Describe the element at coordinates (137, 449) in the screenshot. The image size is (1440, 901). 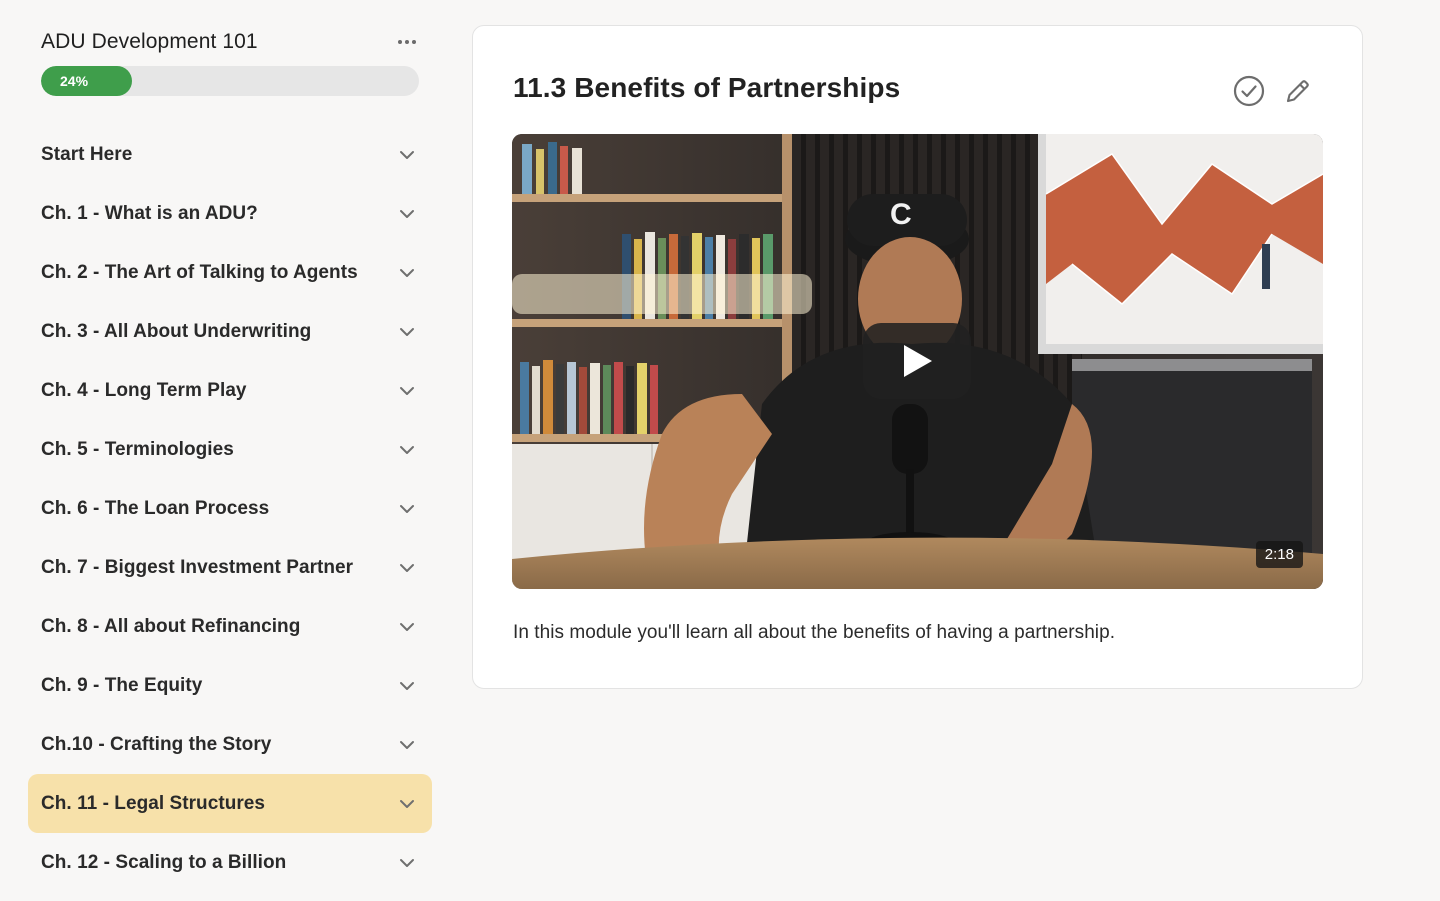
I see `chapter-label: Ch. 5 - Terminologies` at that location.